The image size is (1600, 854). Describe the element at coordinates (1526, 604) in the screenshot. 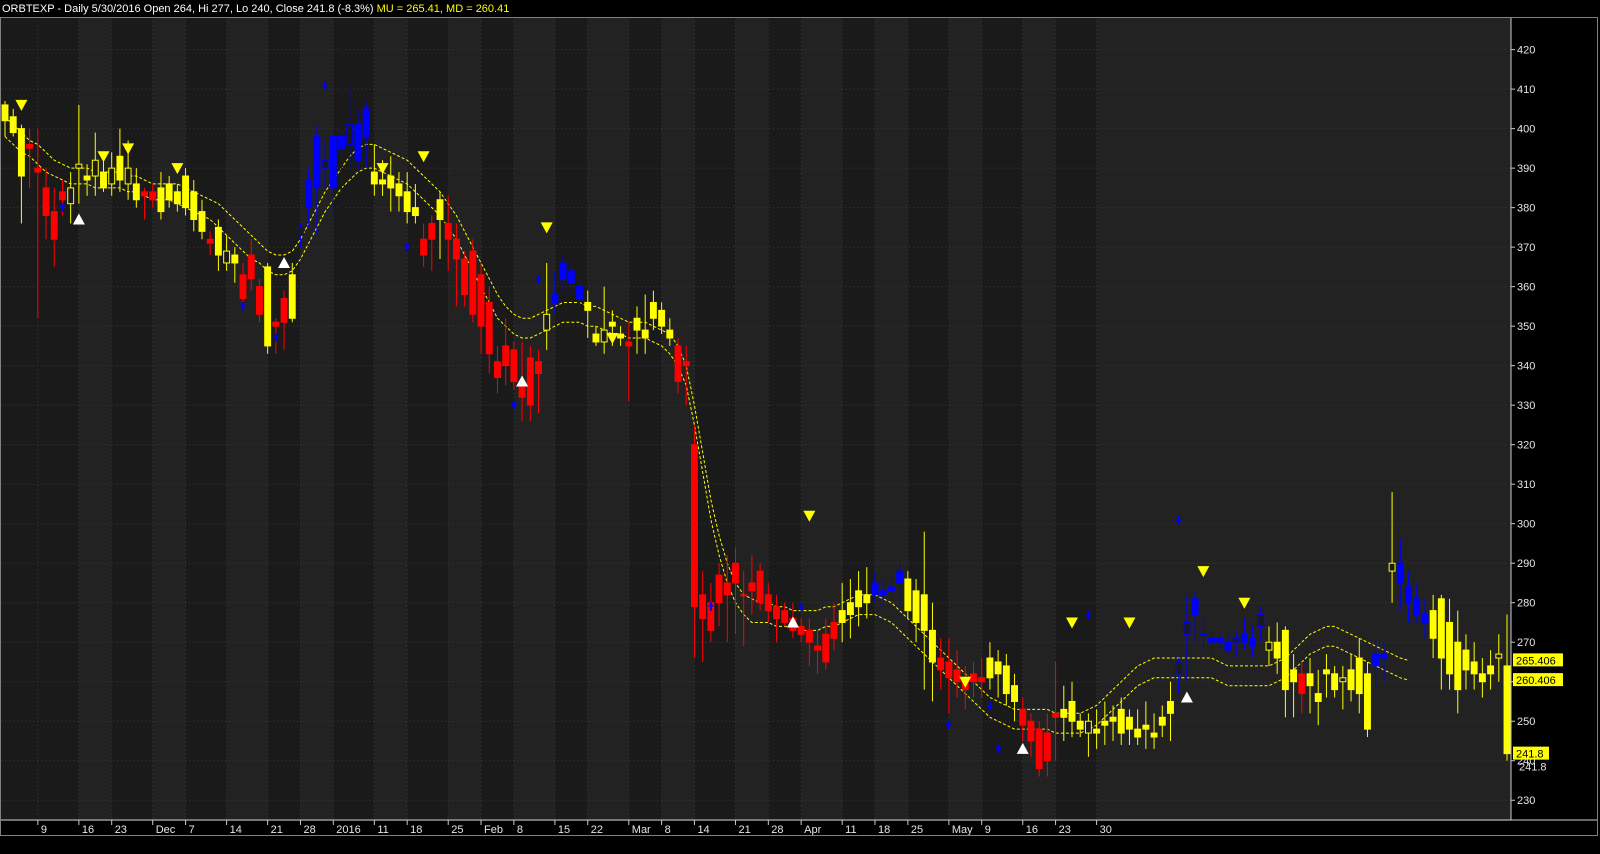

I see `y-tick-label: 280` at that location.